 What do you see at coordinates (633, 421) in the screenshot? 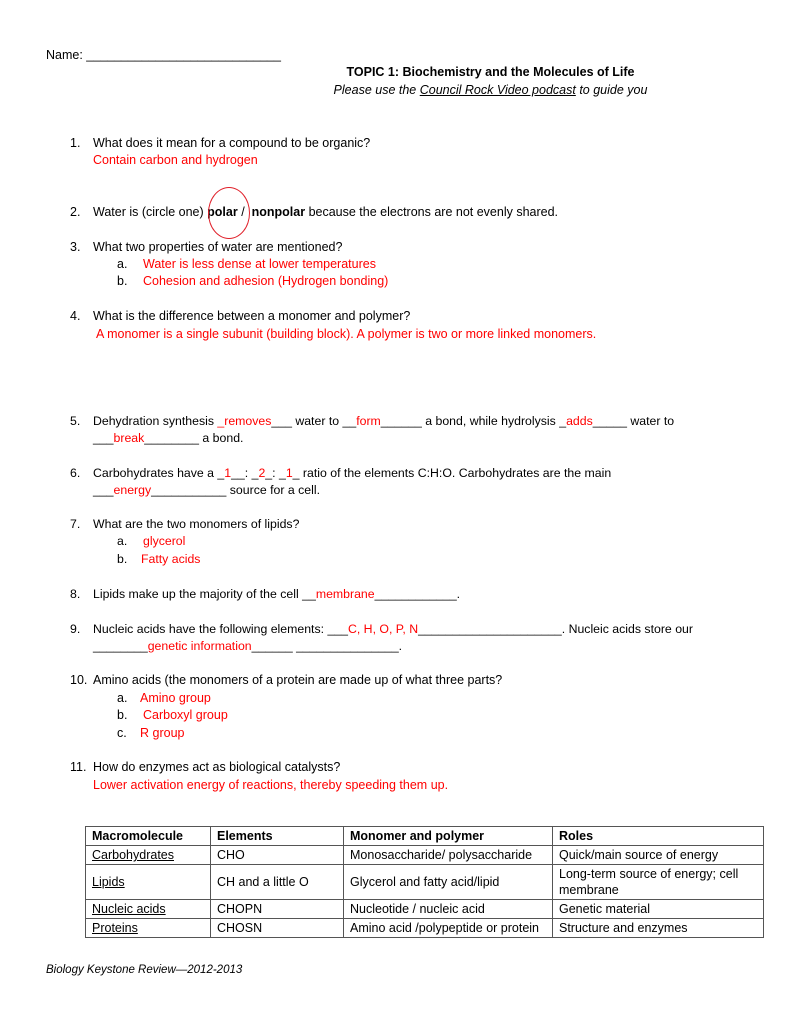
I see `text: _____ water to` at bounding box center [633, 421].